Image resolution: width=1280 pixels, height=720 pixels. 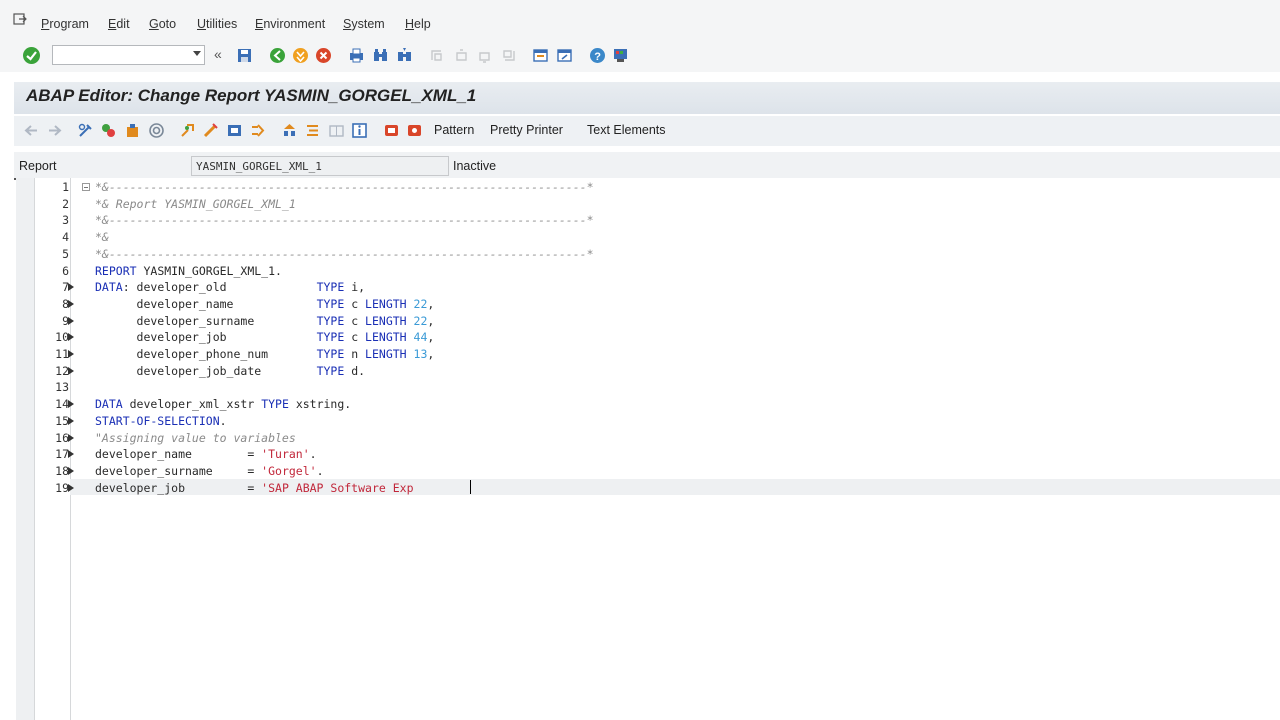 What do you see at coordinates (526, 130) in the screenshot?
I see `pretty-printer-button: Pretty Printer` at bounding box center [526, 130].